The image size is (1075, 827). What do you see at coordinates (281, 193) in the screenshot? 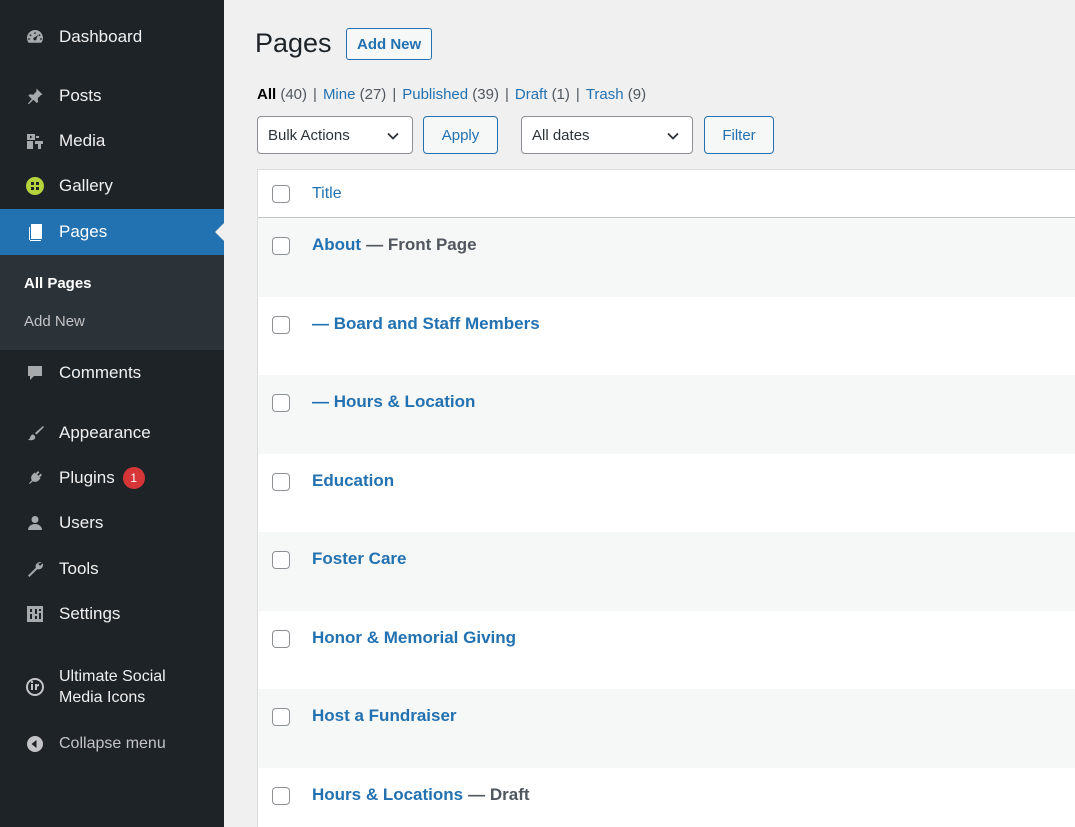
I see `select-all-checkbox` at bounding box center [281, 193].